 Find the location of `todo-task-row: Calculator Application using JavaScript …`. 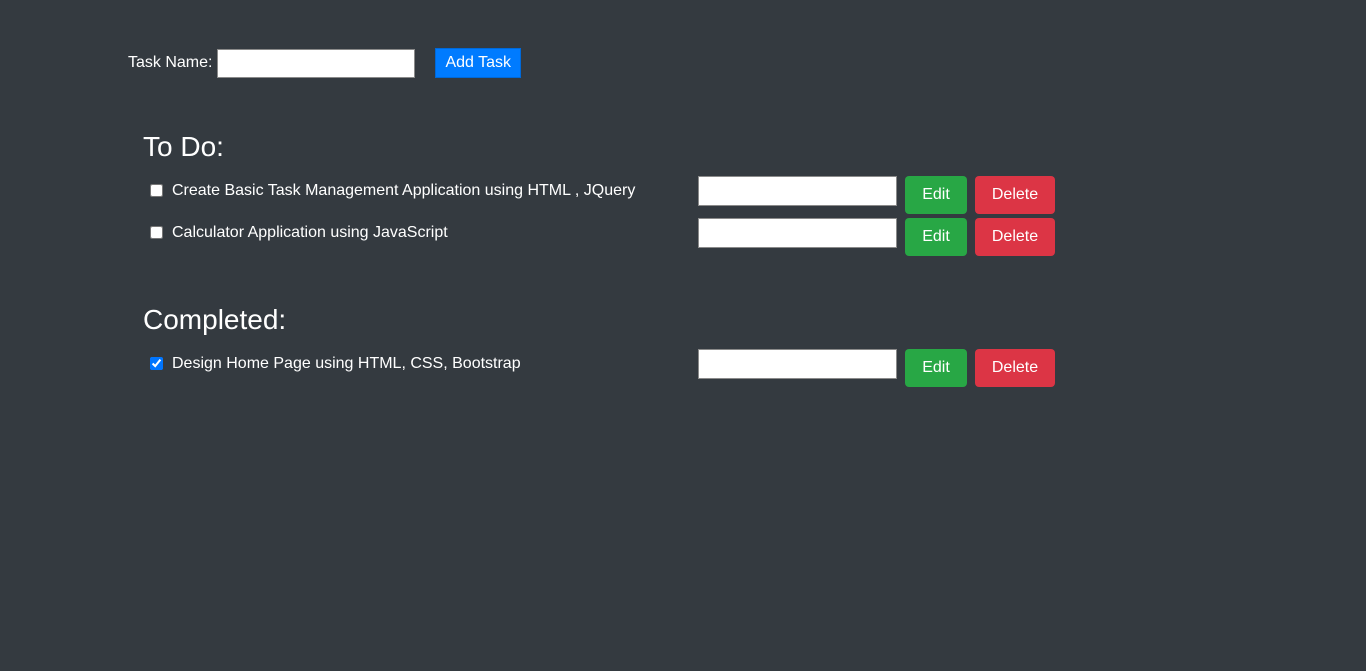

todo-task-row: Calculator Application using JavaScript … is located at coordinates (603, 237).